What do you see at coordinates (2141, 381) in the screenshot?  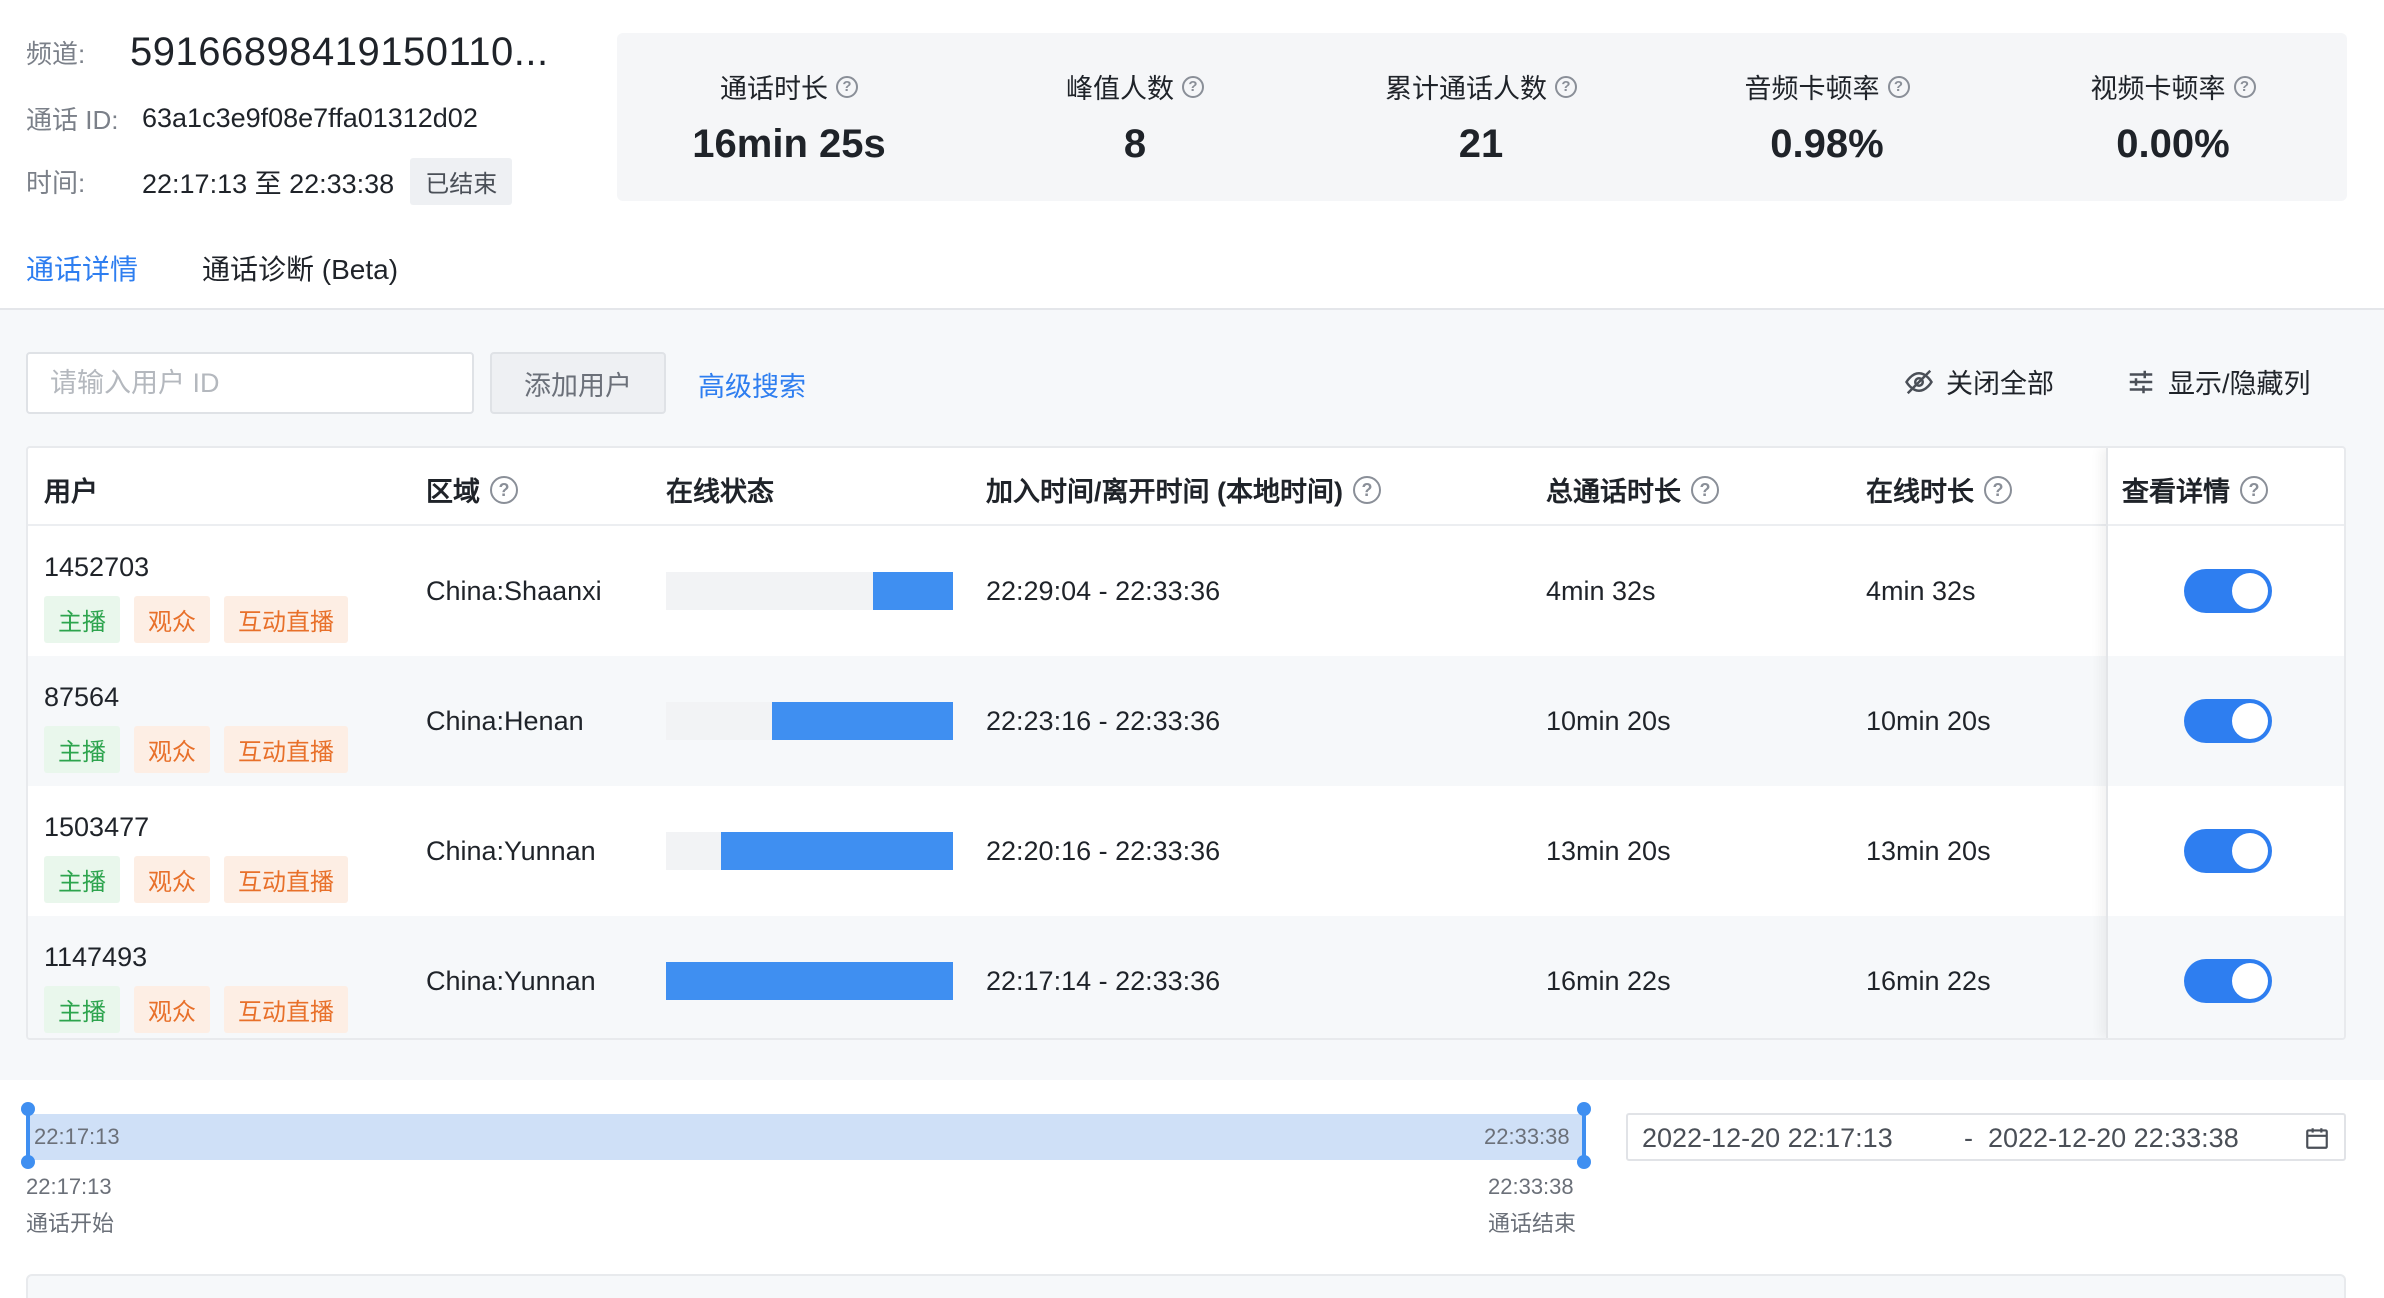 I see `sliders-icon` at bounding box center [2141, 381].